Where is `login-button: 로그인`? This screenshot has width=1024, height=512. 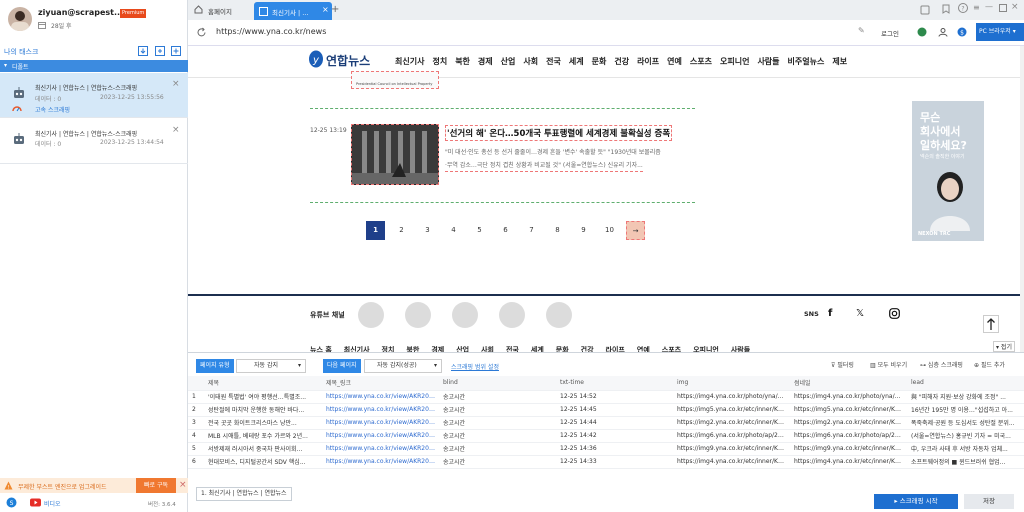
login-button: 로그인 is located at coordinates (890, 33).